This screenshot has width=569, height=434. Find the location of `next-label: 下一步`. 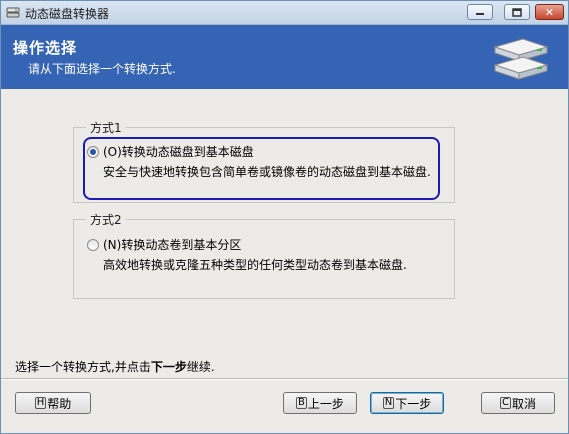

next-label: 下一步 is located at coordinates (413, 403).